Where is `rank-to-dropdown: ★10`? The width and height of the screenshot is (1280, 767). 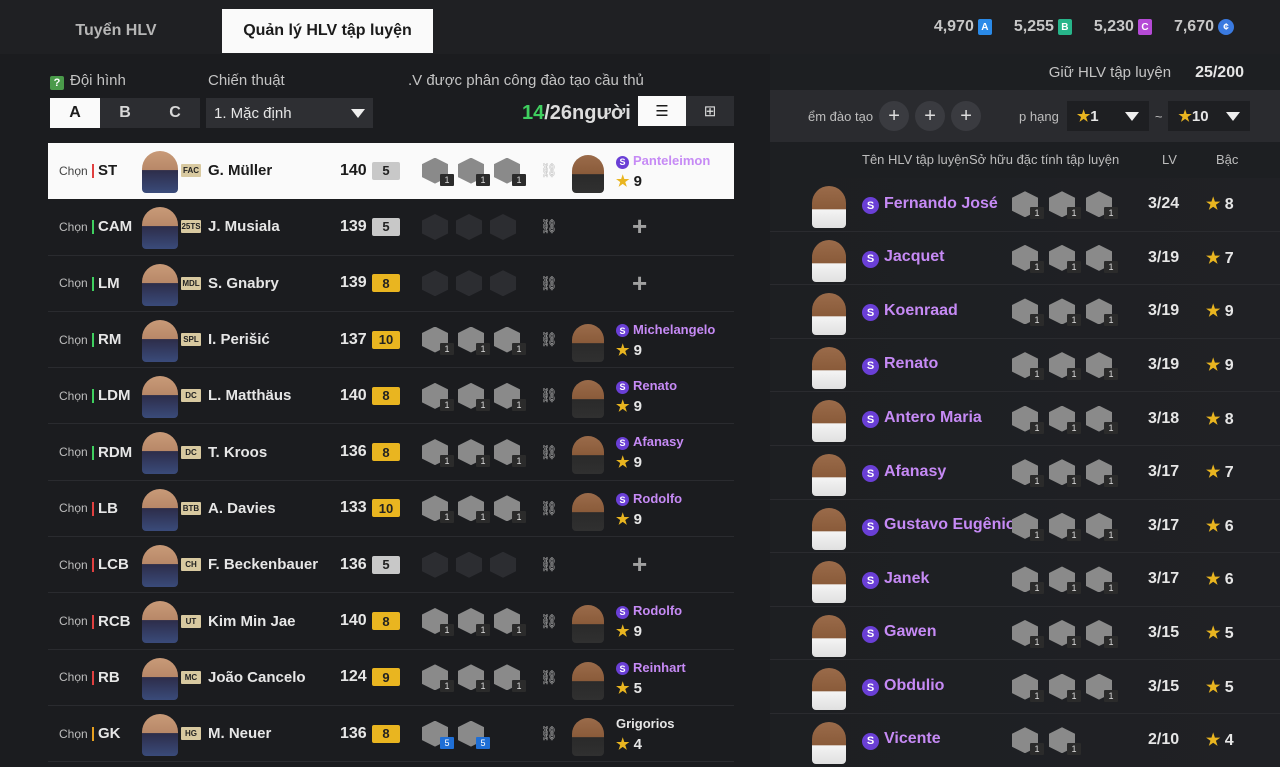 rank-to-dropdown: ★10 is located at coordinates (1209, 116).